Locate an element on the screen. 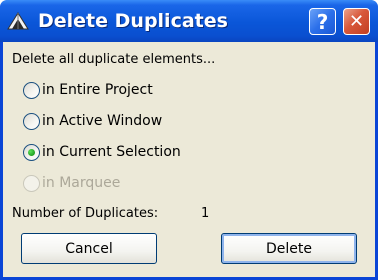 This screenshot has width=378, height=280. radio-current-selection: in Current Selection is located at coordinates (102, 152).